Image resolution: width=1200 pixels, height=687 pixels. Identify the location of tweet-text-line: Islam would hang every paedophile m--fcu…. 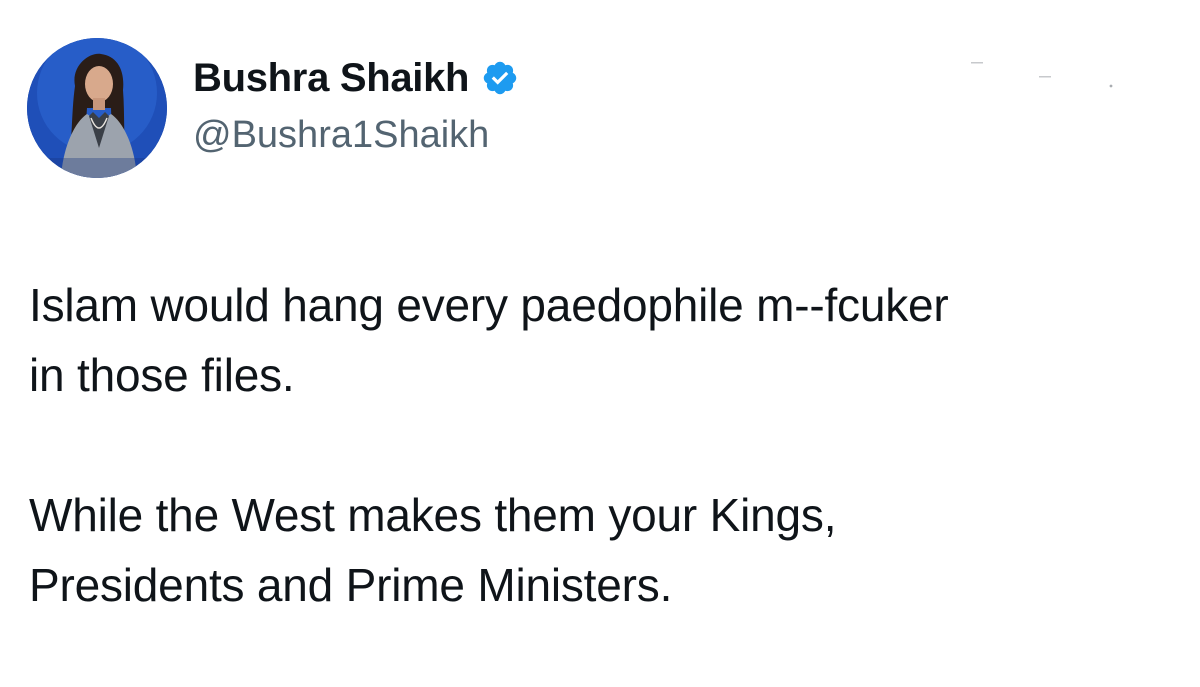
(489, 305).